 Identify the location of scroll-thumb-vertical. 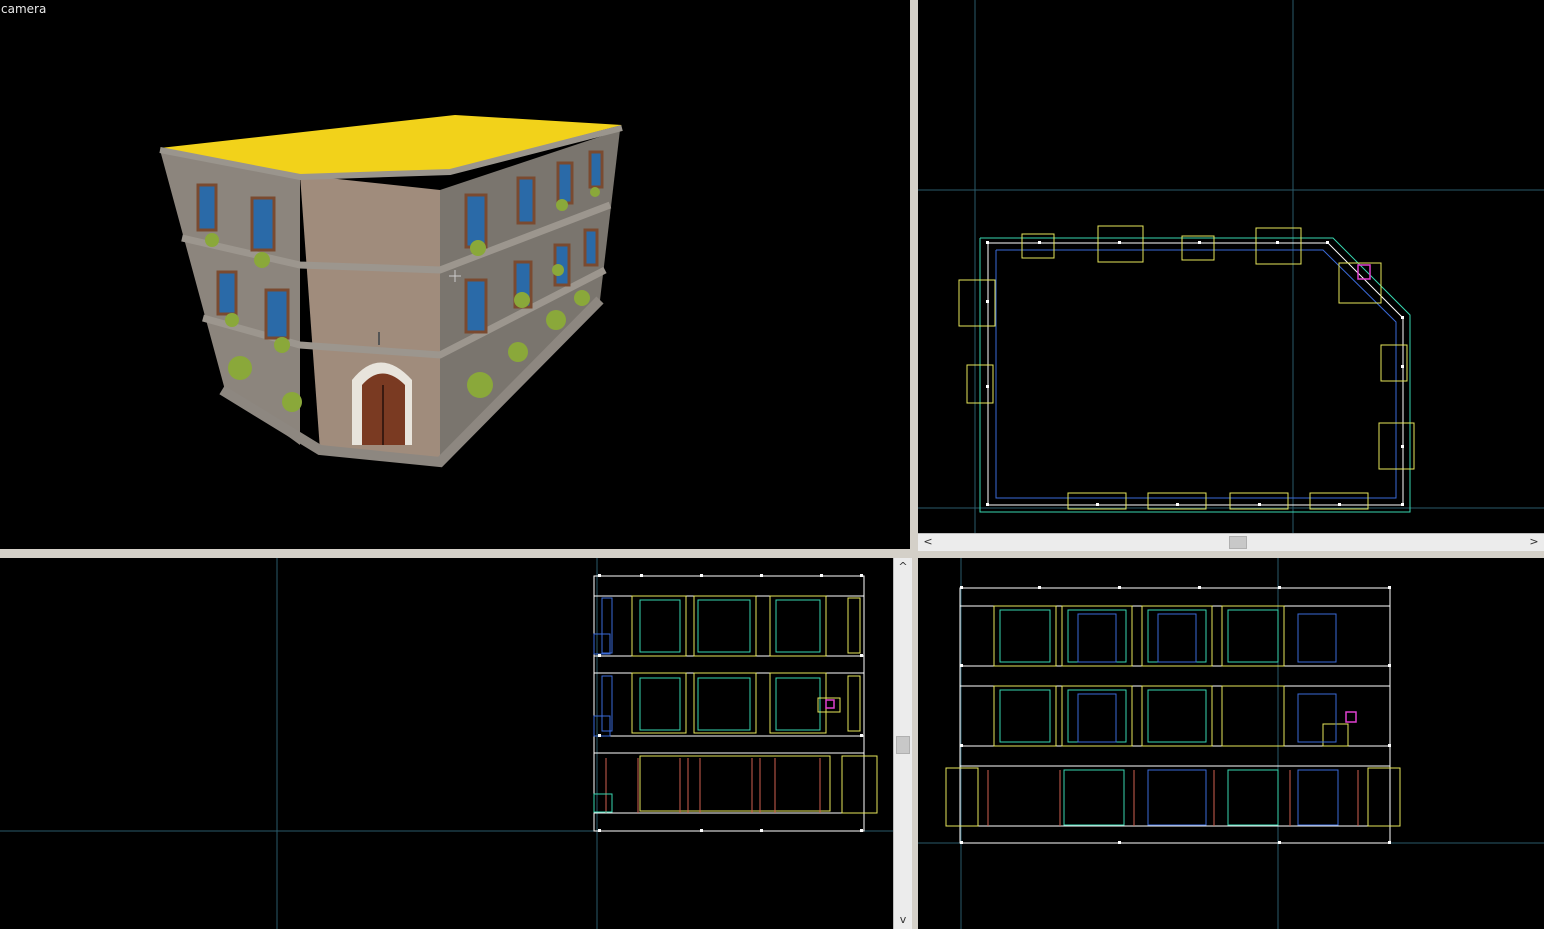
(903, 745).